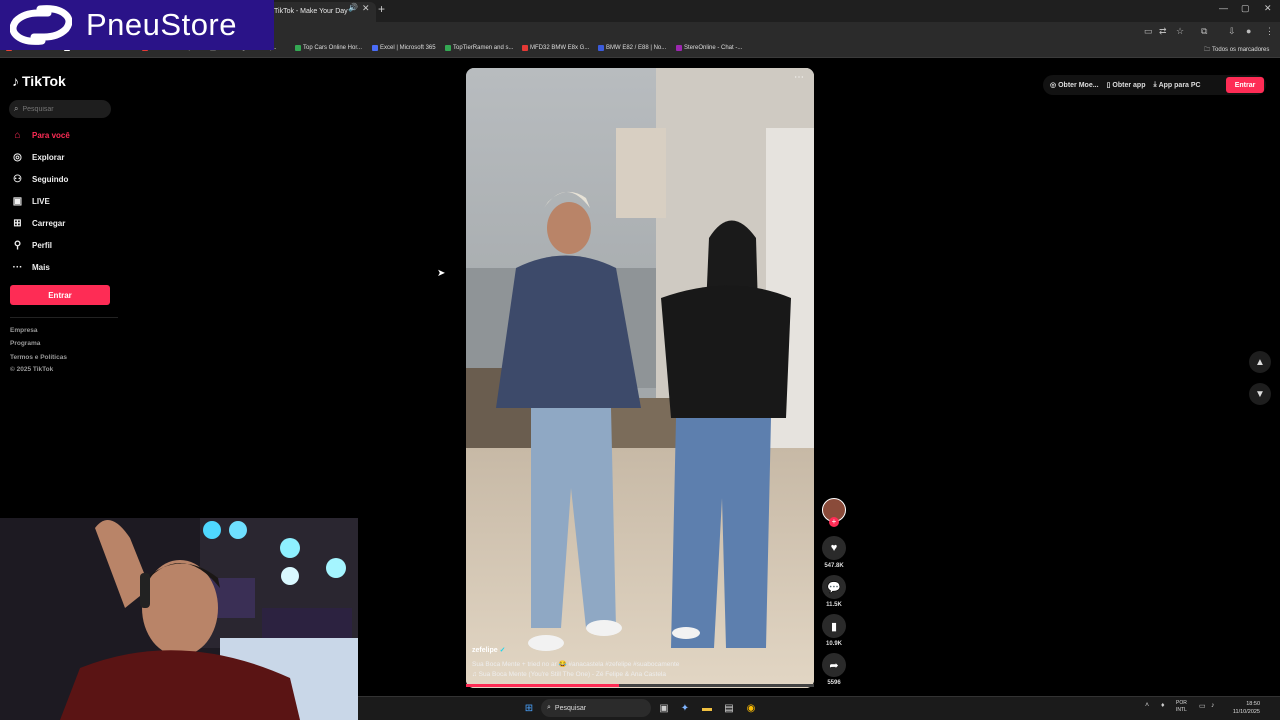 The image size is (1280, 720). Describe the element at coordinates (41, 25) in the screenshot. I see `pneustore-mark-icon` at that location.